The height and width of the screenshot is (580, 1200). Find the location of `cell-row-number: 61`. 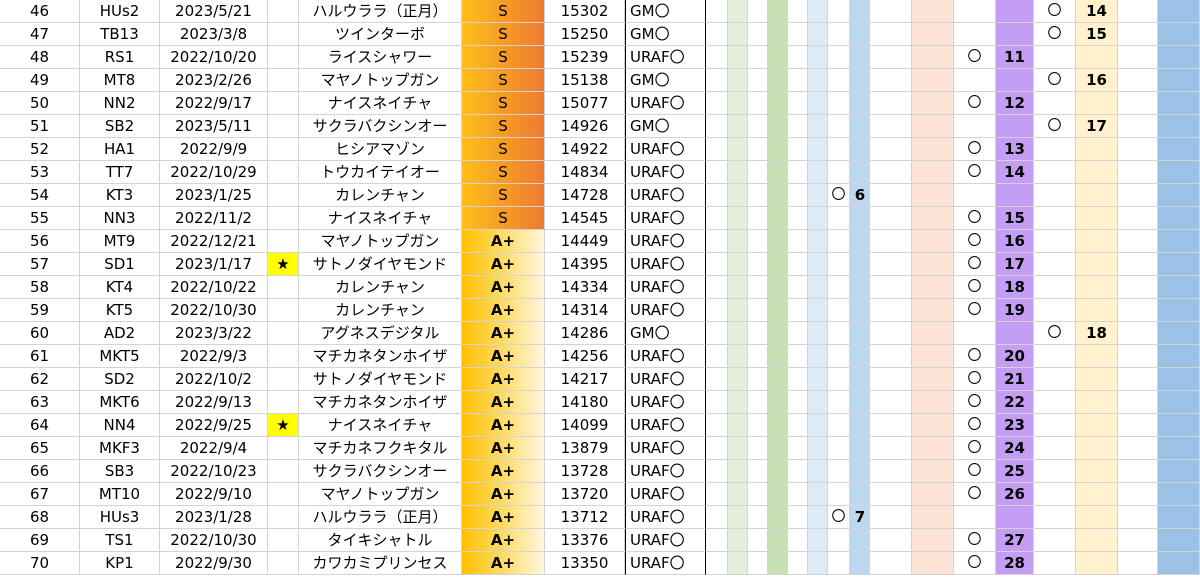

cell-row-number: 61 is located at coordinates (40, 356).